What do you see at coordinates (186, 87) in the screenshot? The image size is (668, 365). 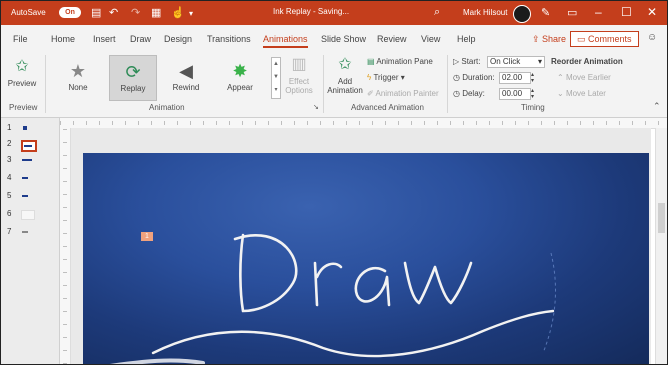 I see `effect-label: Rewind` at bounding box center [186, 87].